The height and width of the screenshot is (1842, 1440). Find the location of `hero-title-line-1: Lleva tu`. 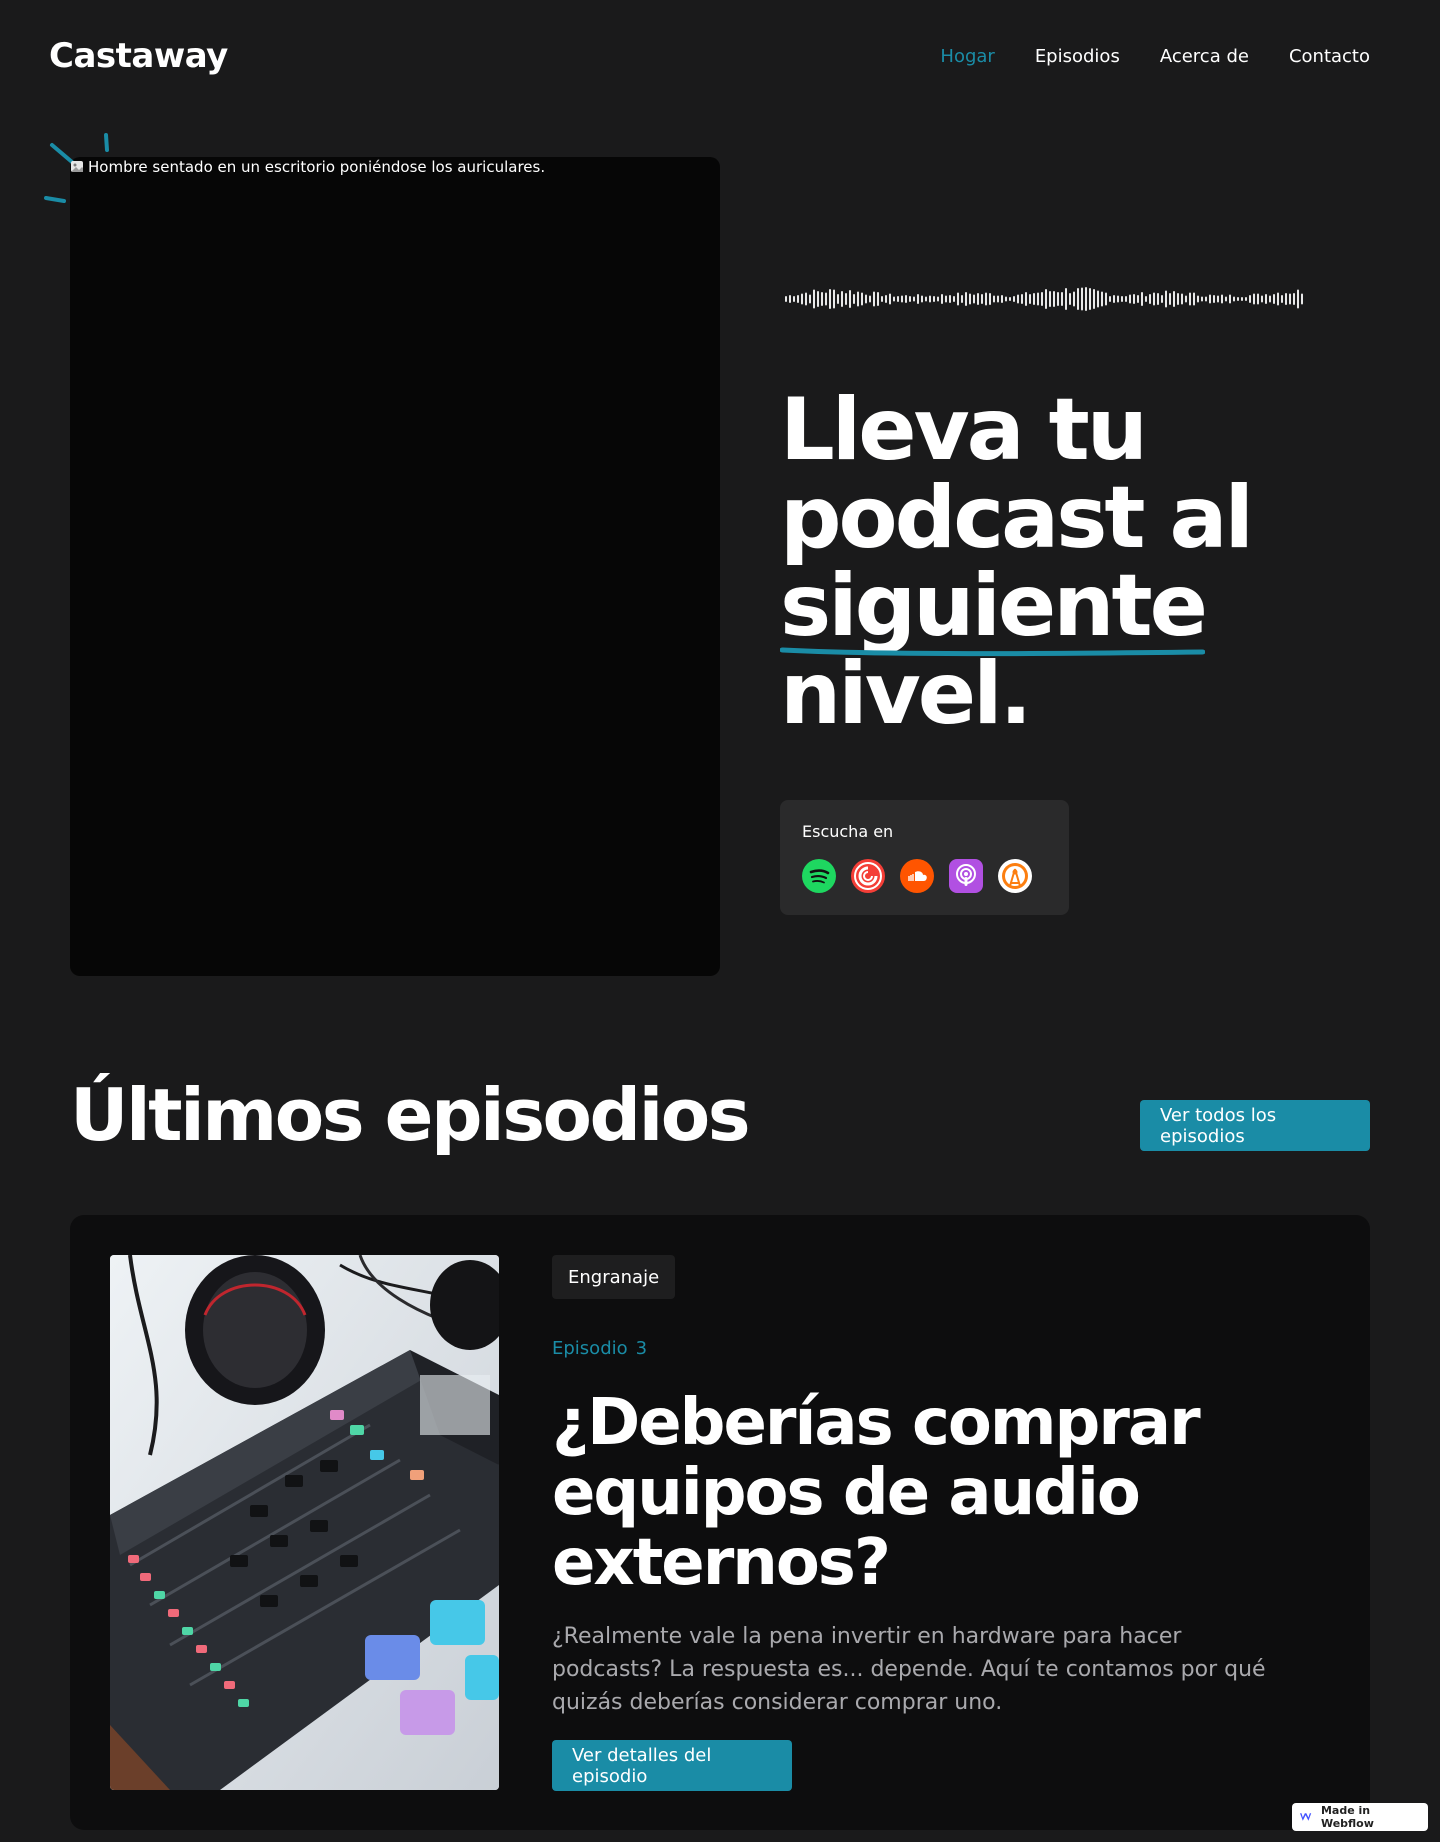

hero-title-line-1: Lleva tu is located at coordinates (964, 430).